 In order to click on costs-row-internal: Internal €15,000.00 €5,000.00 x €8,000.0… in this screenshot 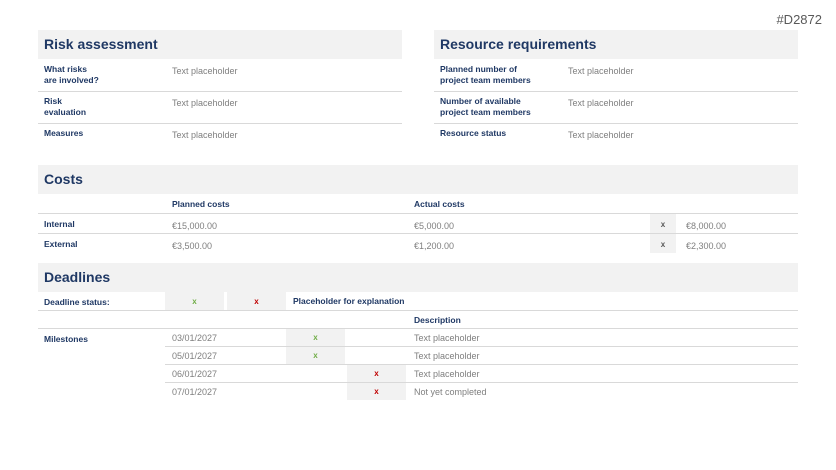, I will do `click(418, 224)`.